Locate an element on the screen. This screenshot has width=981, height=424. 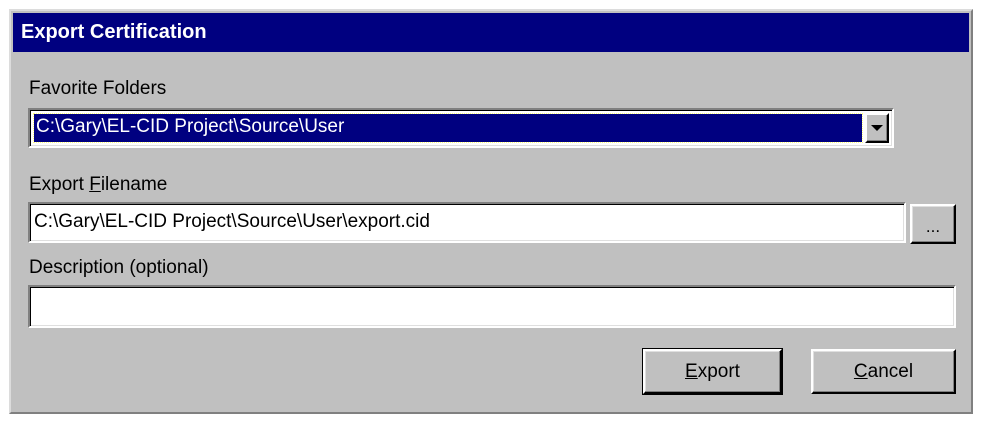
chevron-down-icon is located at coordinates (877, 128).